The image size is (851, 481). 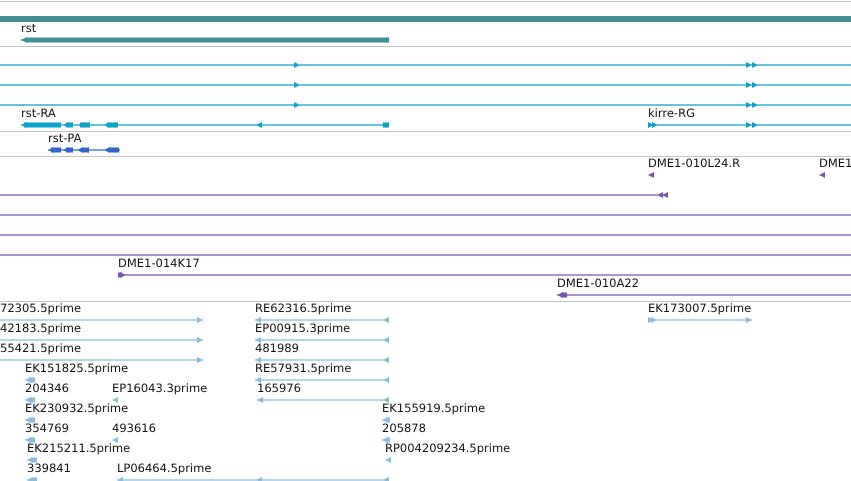 What do you see at coordinates (277, 348) in the screenshot?
I see `feature-label: 481989` at bounding box center [277, 348].